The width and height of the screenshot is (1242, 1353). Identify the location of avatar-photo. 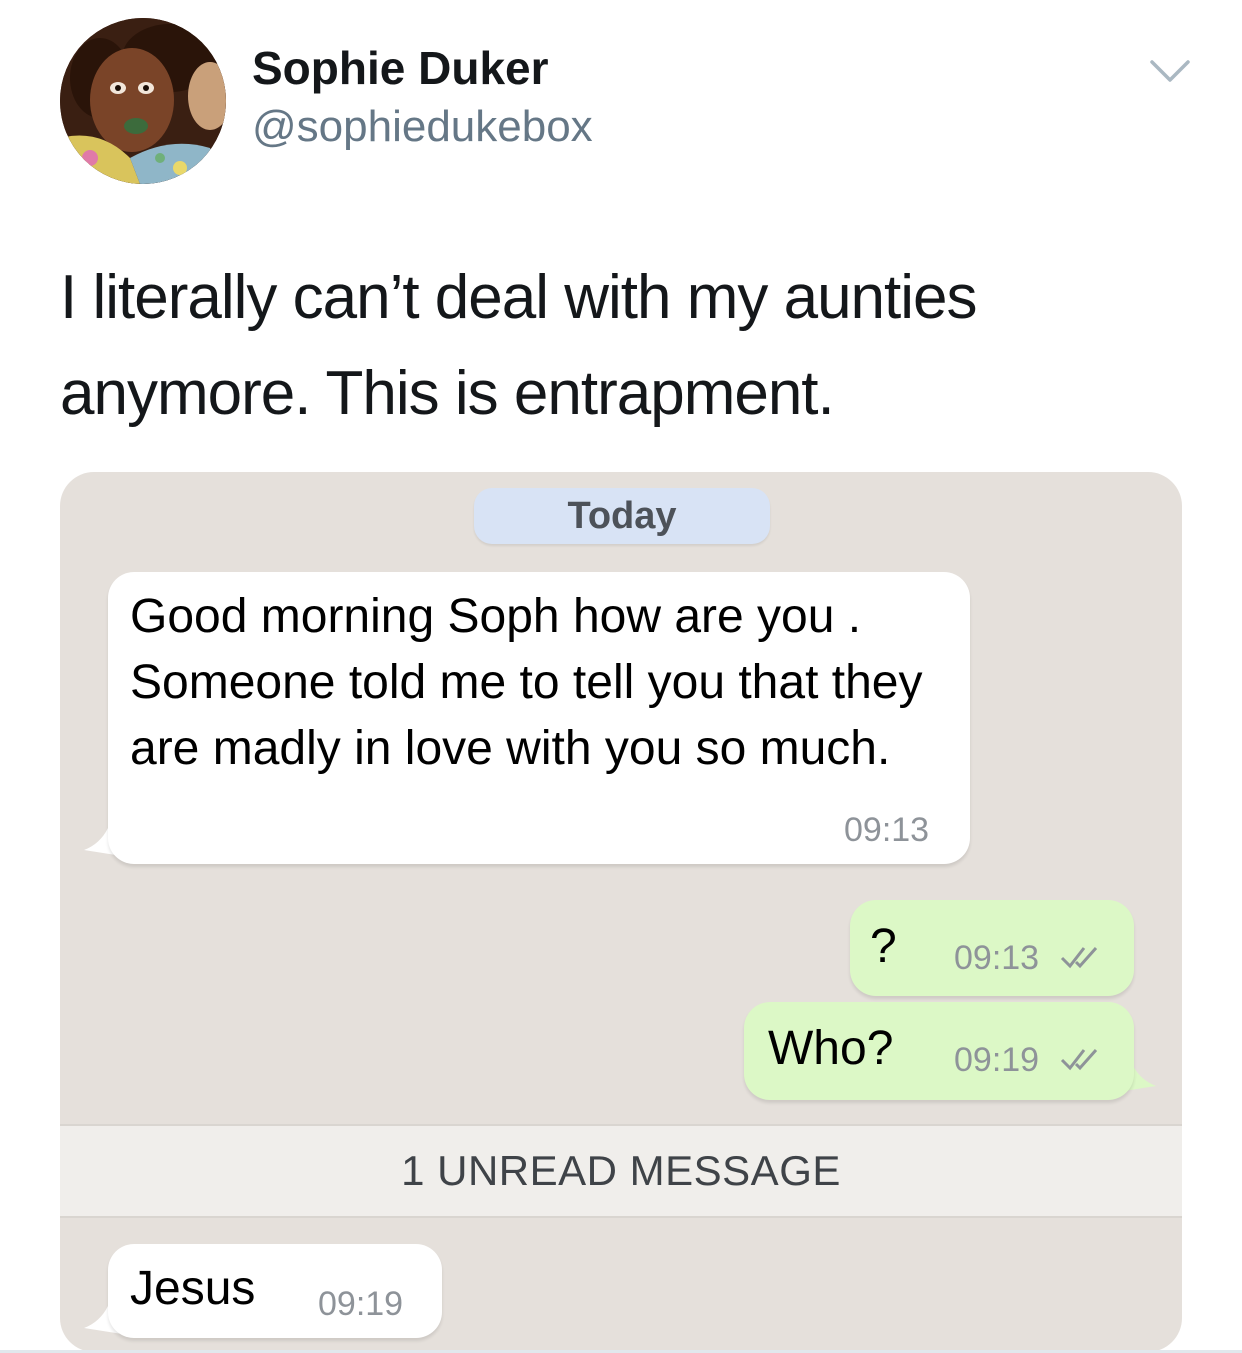
(143, 101).